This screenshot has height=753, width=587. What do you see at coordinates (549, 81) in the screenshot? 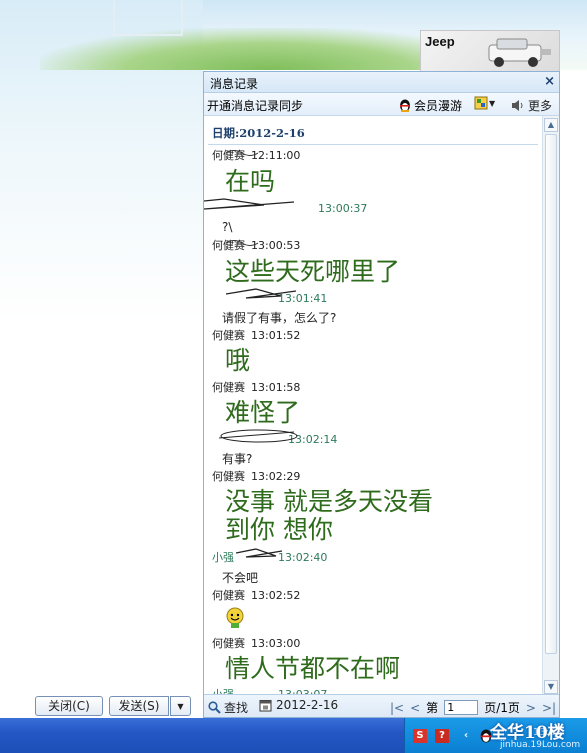
I see `close-icon: ×` at bounding box center [549, 81].